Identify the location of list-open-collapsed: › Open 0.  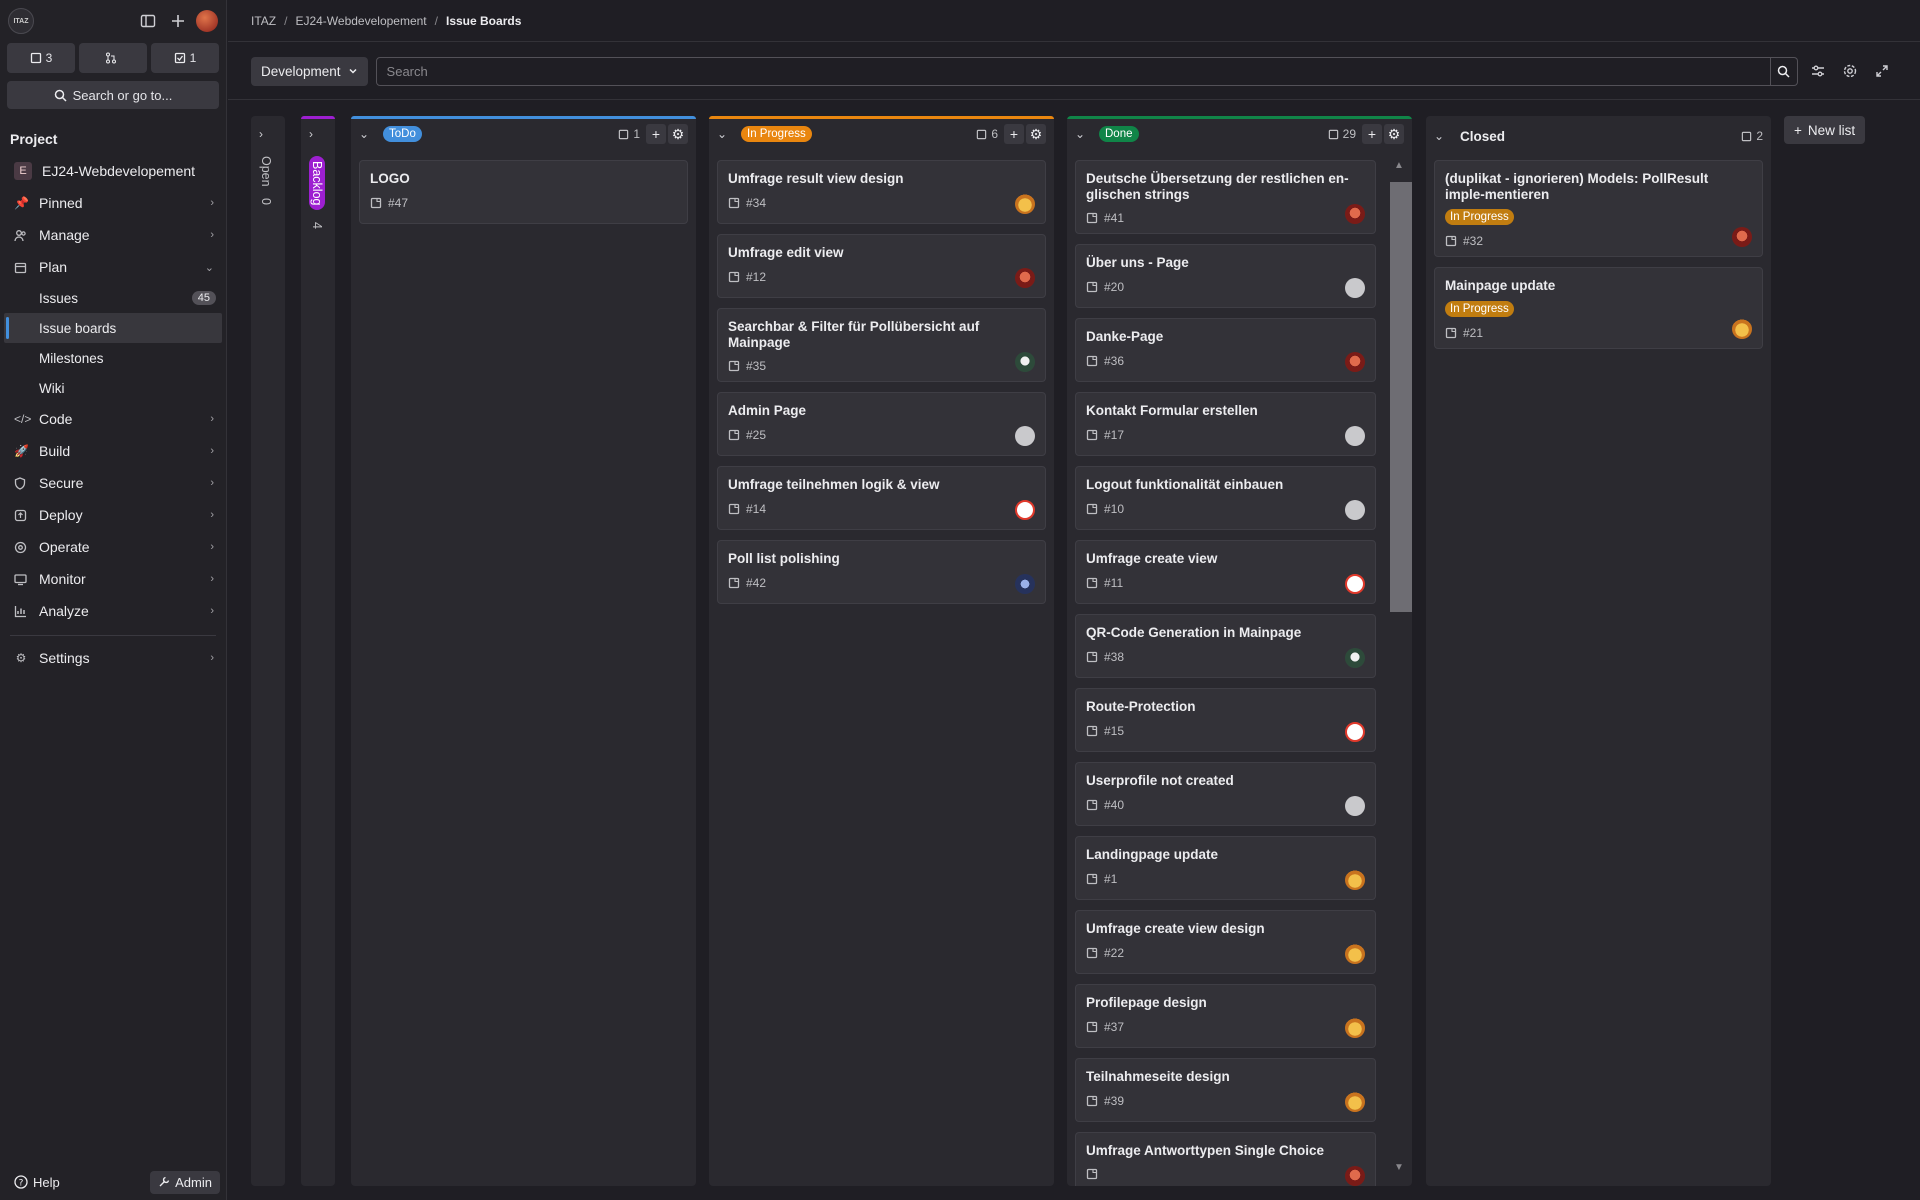
(268, 651).